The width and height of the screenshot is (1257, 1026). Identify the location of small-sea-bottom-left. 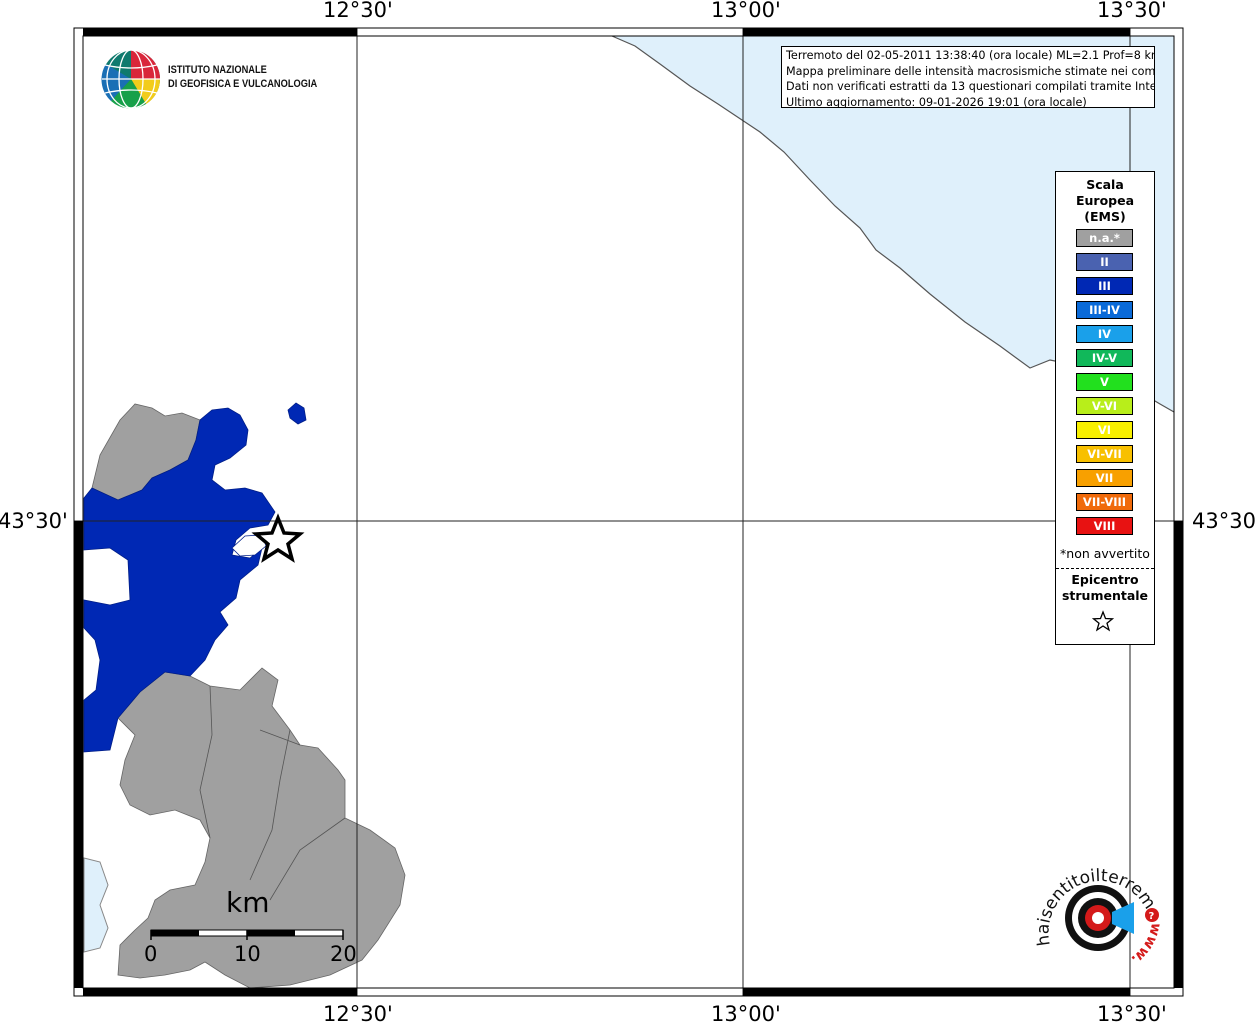
(96, 905).